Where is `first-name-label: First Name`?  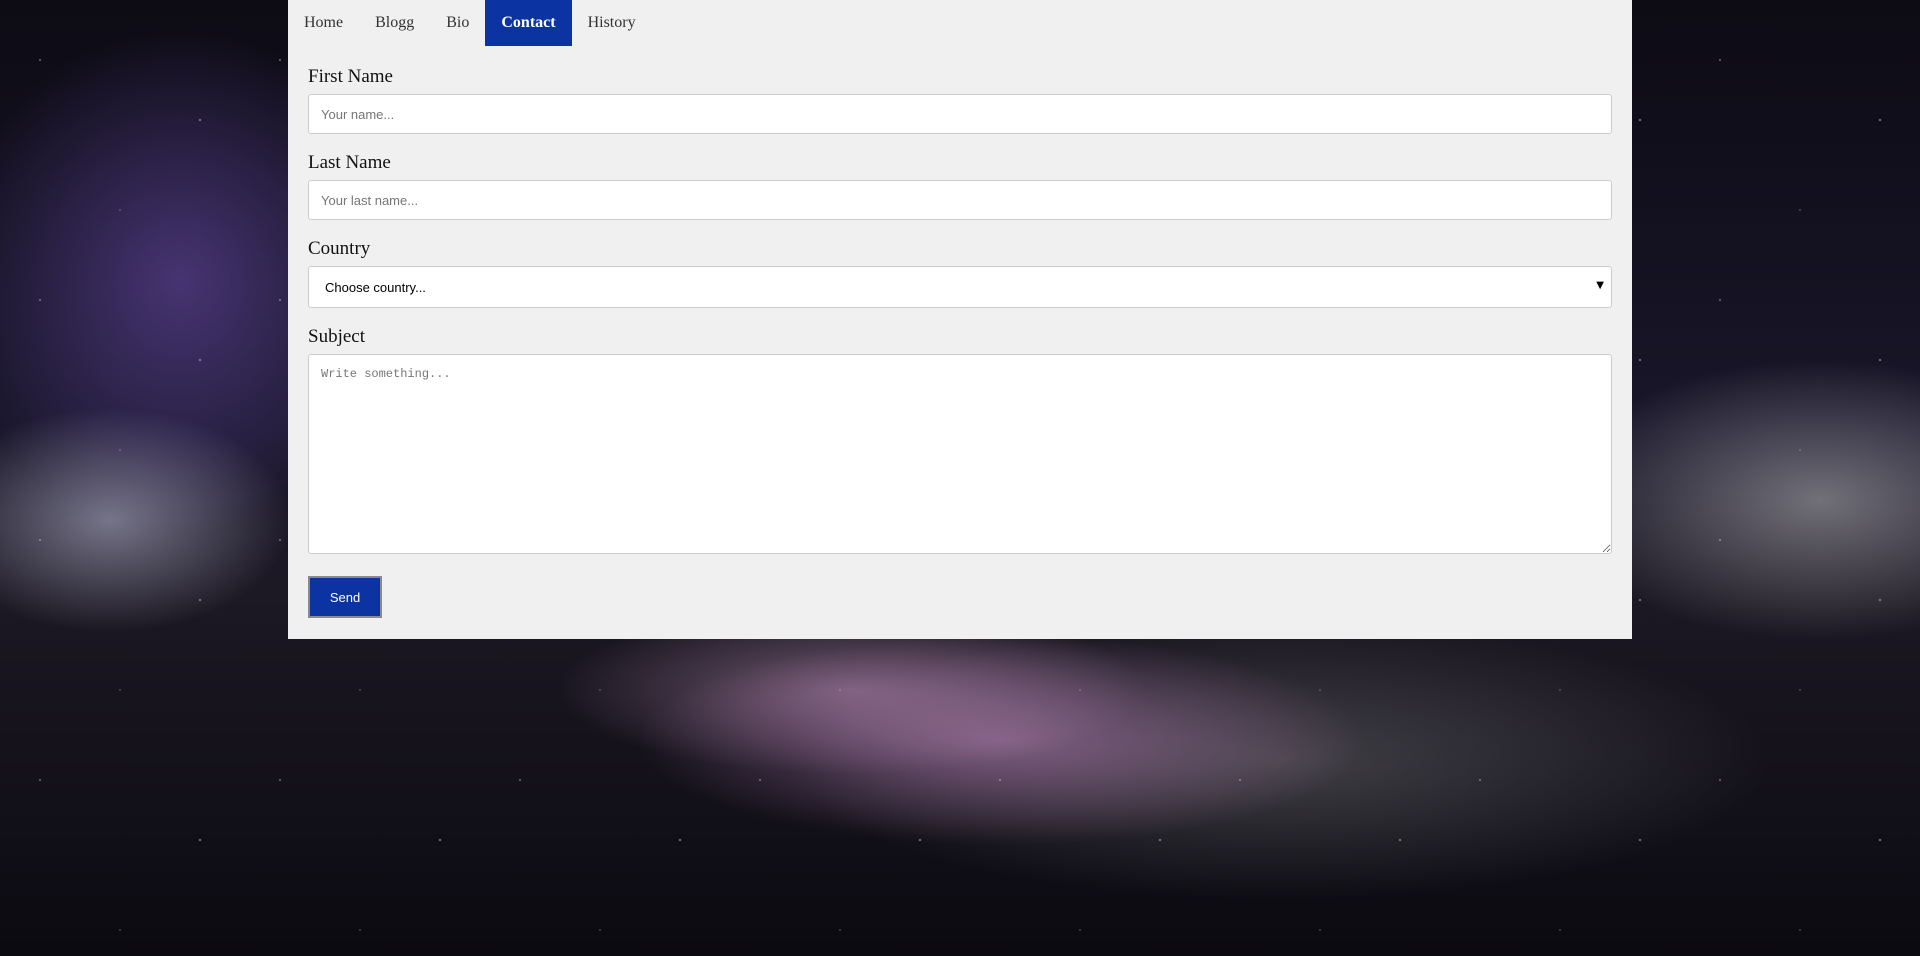
first-name-label: First Name is located at coordinates (350, 76).